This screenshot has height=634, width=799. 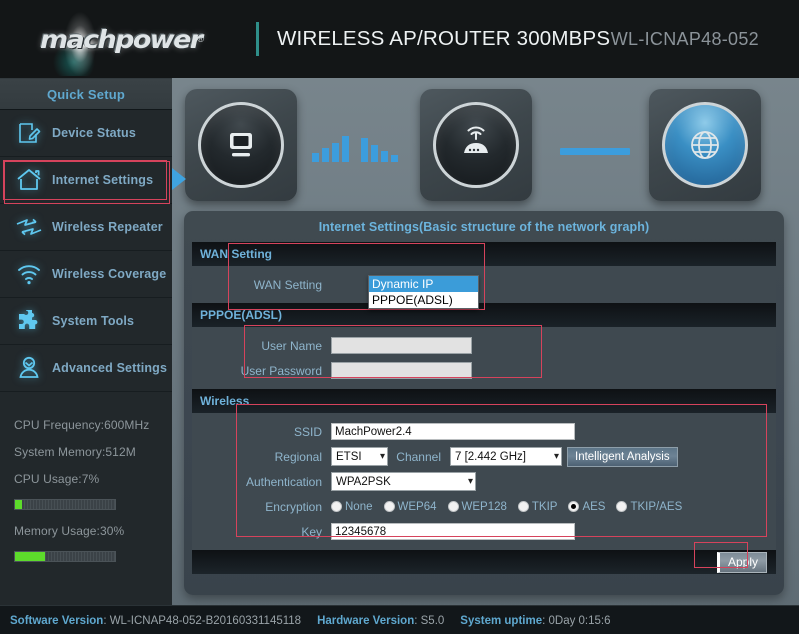 What do you see at coordinates (283, 481) in the screenshot?
I see `authentication-label: Authentication` at bounding box center [283, 481].